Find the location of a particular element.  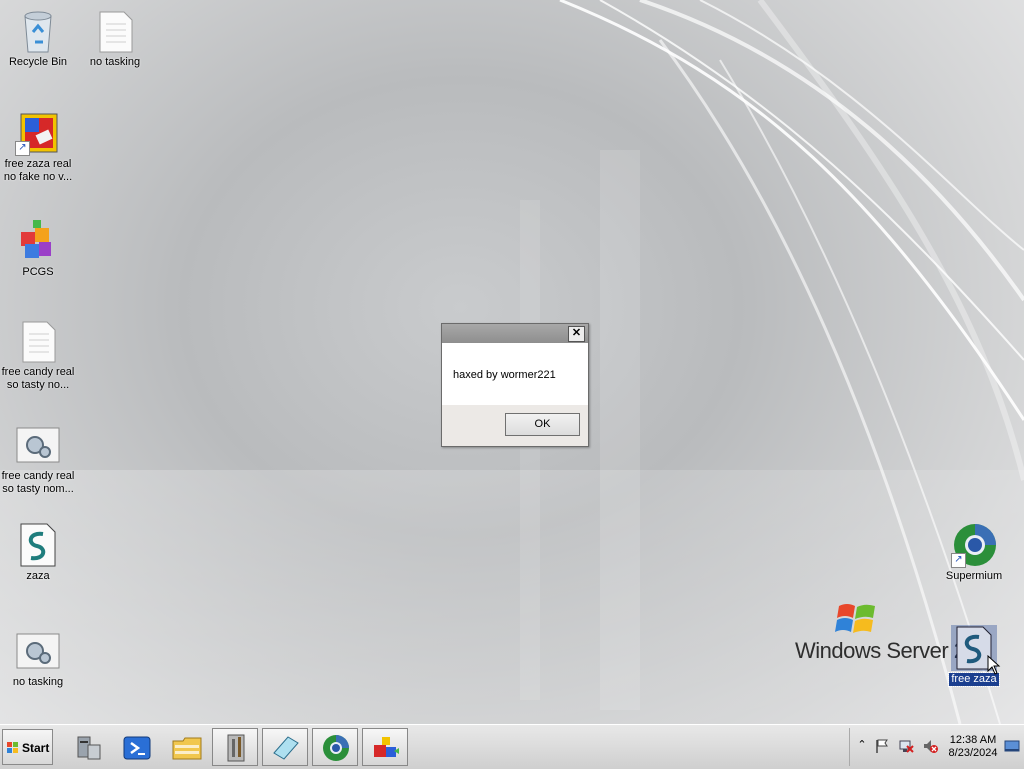

taskbar-button-admin-tools is located at coordinates (235, 747).